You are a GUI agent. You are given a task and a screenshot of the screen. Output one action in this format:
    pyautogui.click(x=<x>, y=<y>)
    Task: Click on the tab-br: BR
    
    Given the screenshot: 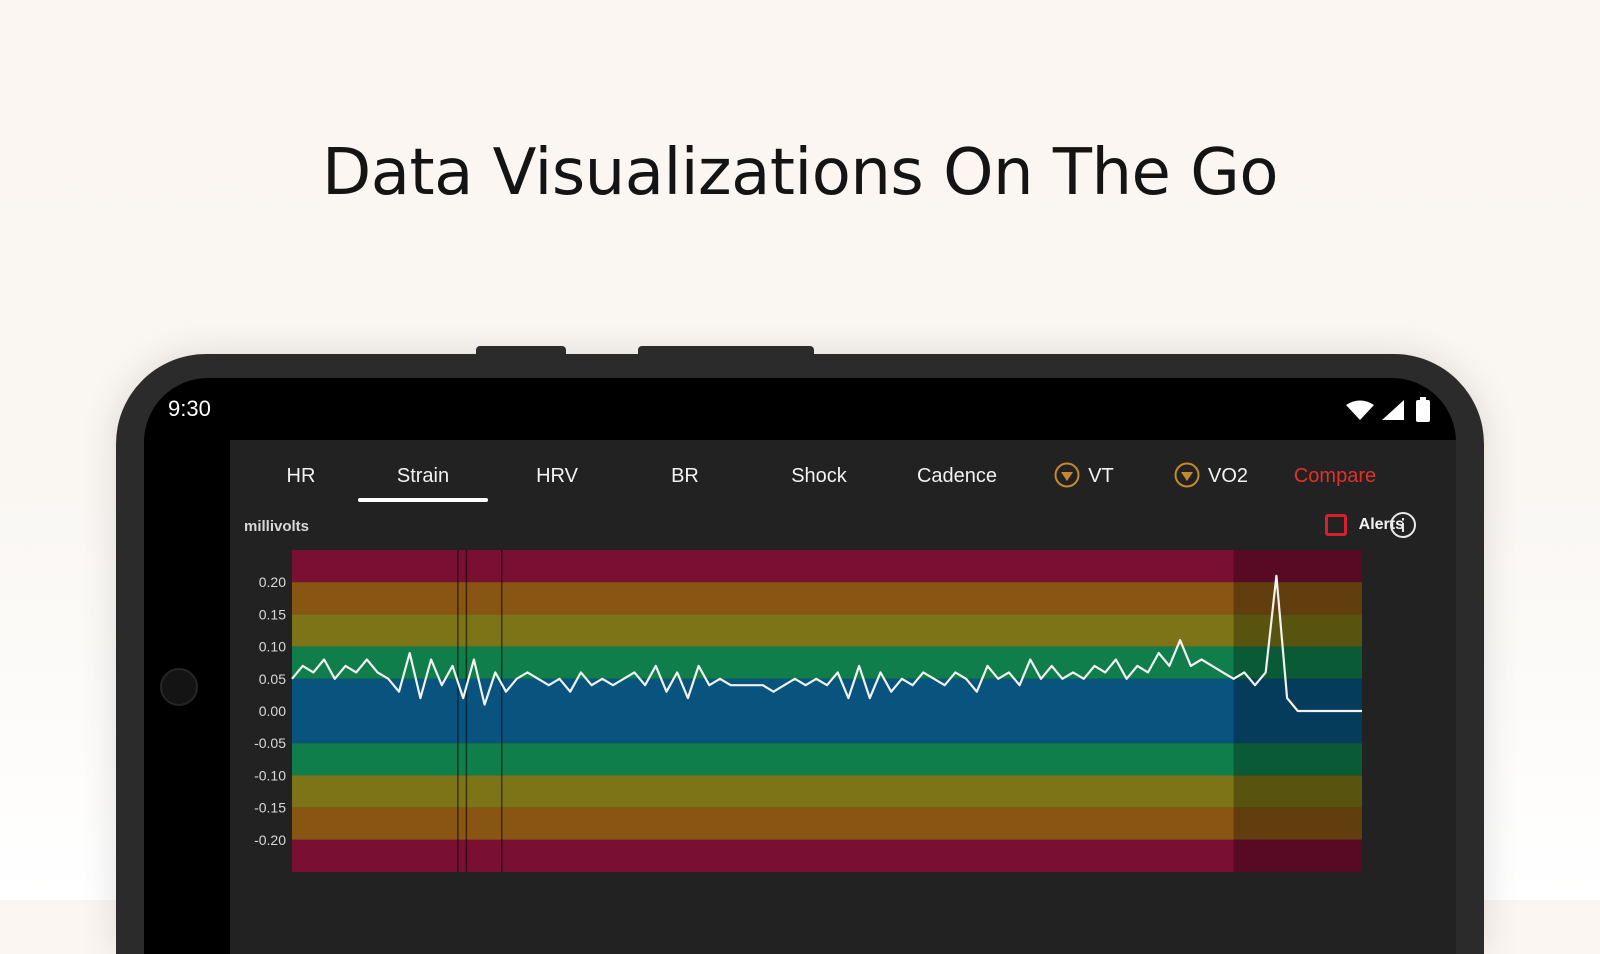 What is the action you would take?
    pyautogui.click(x=685, y=482)
    